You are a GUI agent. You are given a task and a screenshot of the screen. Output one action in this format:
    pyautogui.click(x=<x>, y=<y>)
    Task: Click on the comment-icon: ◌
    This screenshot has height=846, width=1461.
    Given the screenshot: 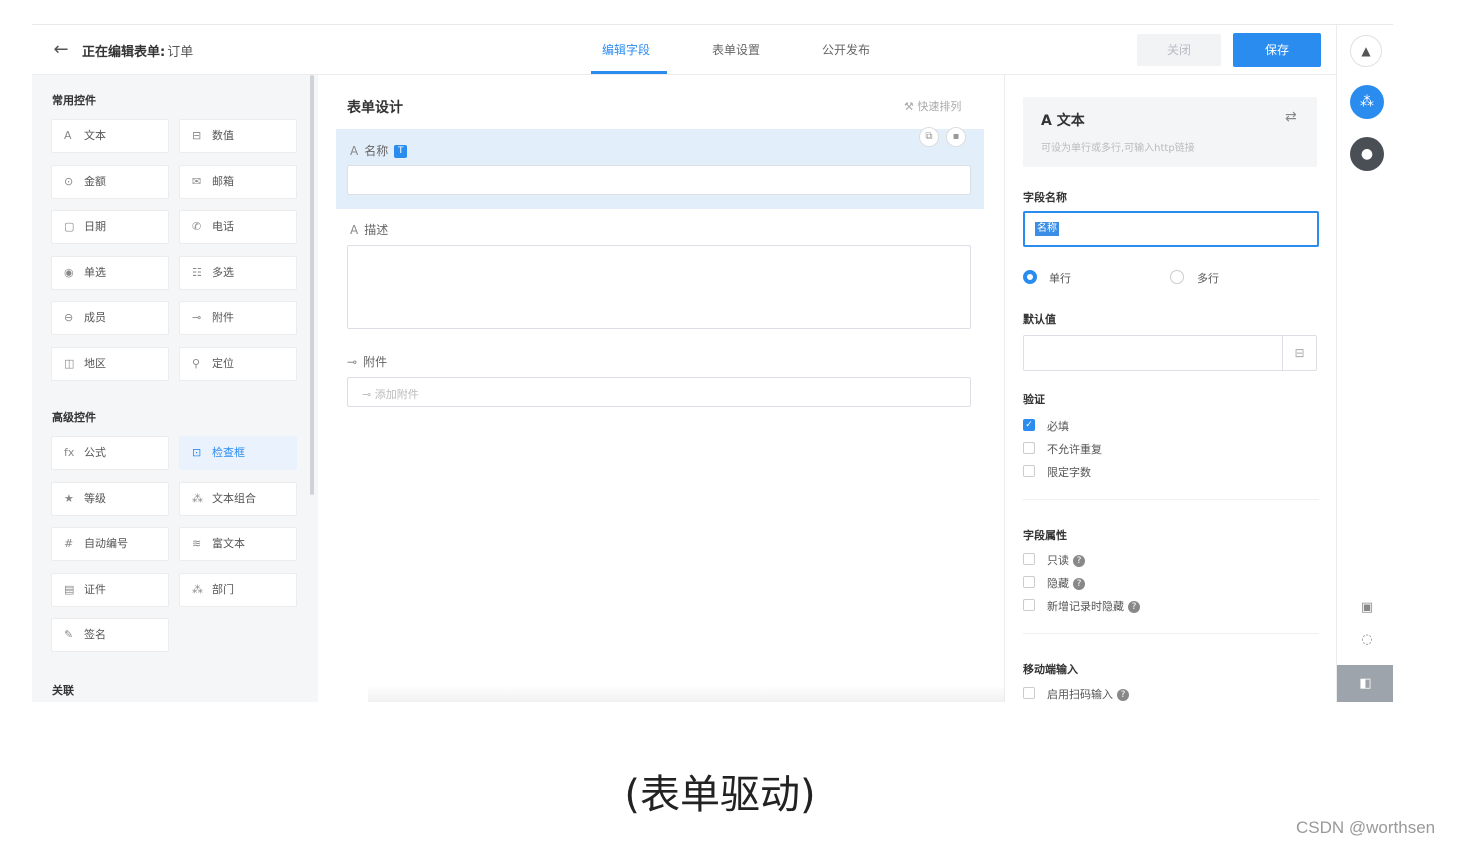 What is the action you would take?
    pyautogui.click(x=1367, y=642)
    